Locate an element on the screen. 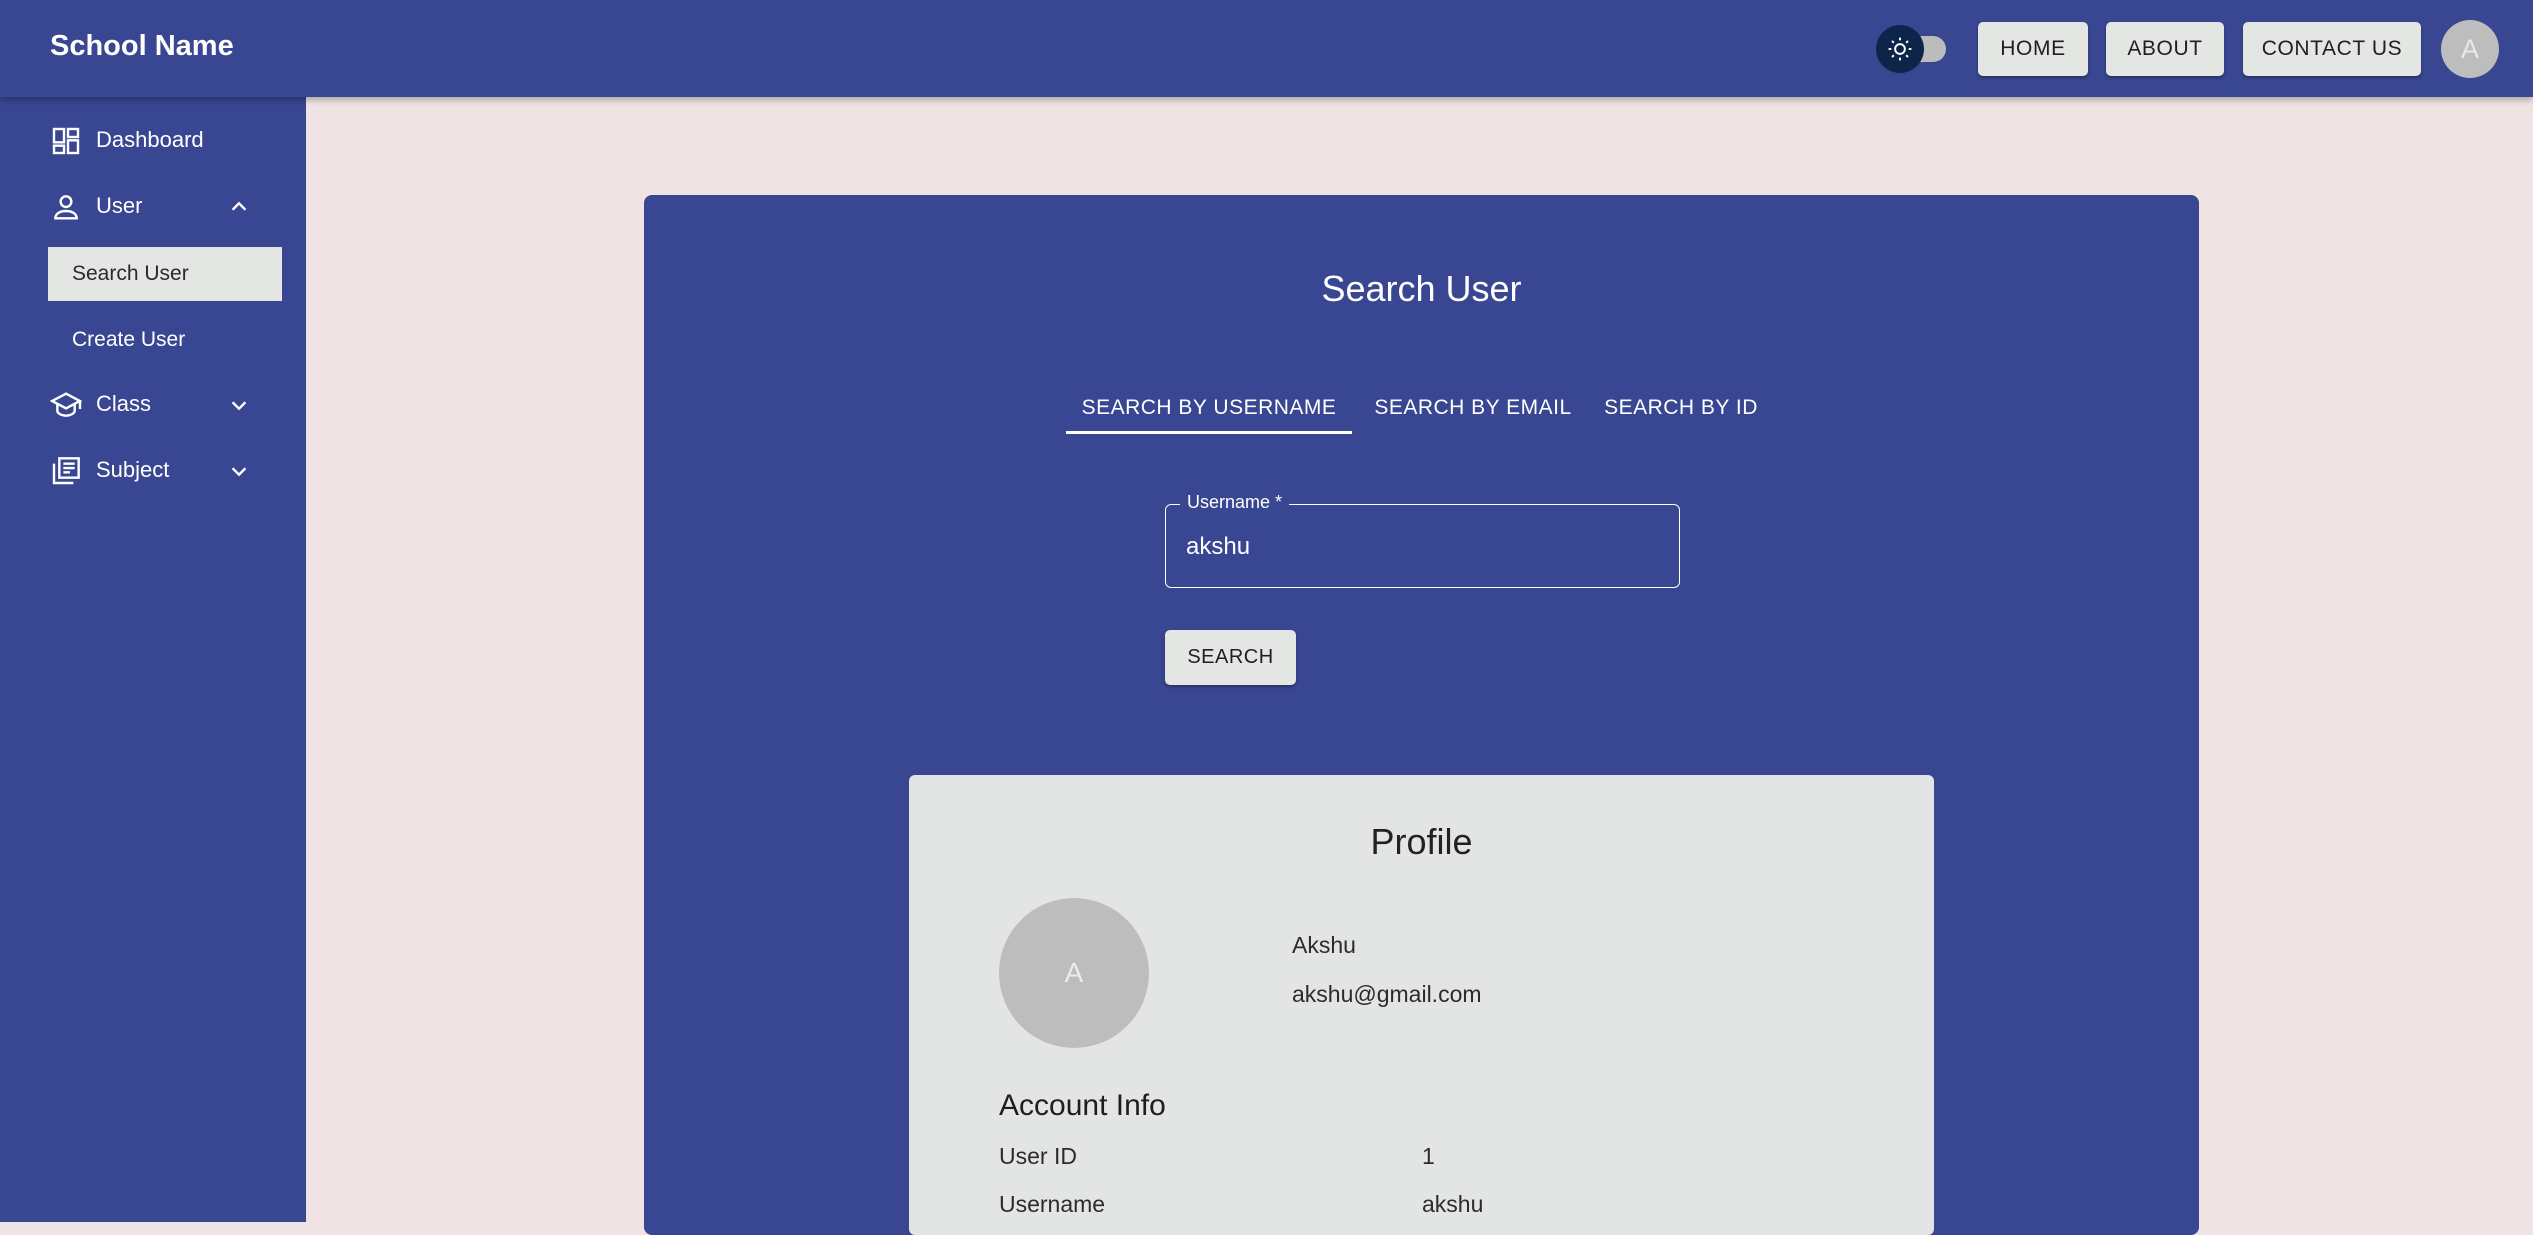 This screenshot has height=1235, width=2533. account-row-value: 1 is located at coordinates (1428, 1156).